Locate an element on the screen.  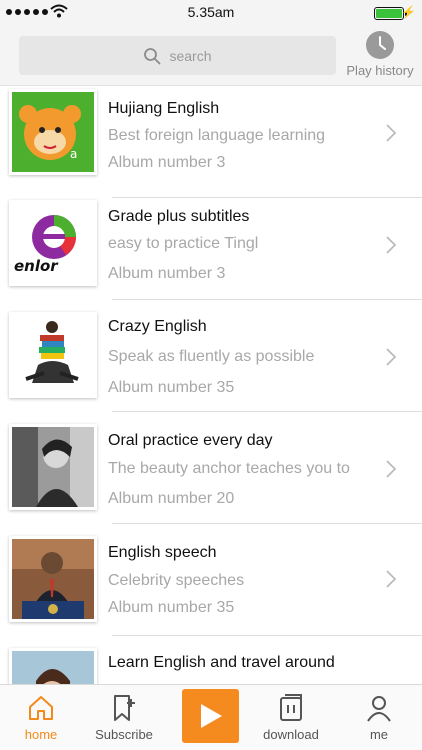
person-icon is located at coordinates (379, 709).